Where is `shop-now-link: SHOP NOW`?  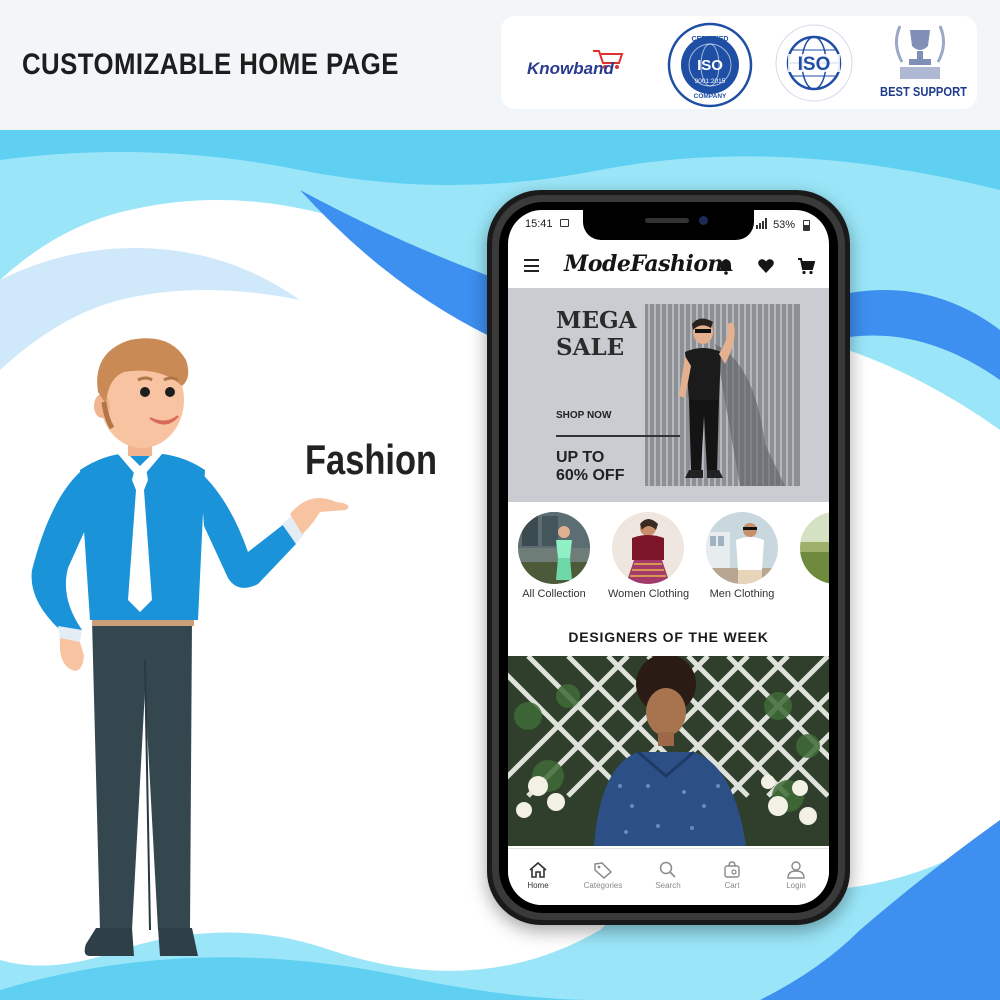
shop-now-link: SHOP NOW is located at coordinates (583, 415).